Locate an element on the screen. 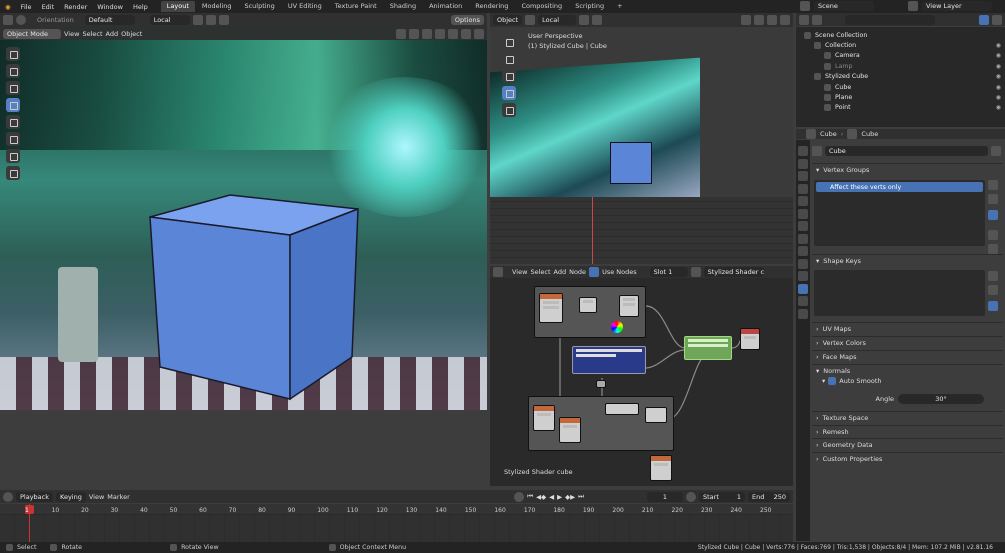  shading-rendered-icon is located at coordinates (479, 33).